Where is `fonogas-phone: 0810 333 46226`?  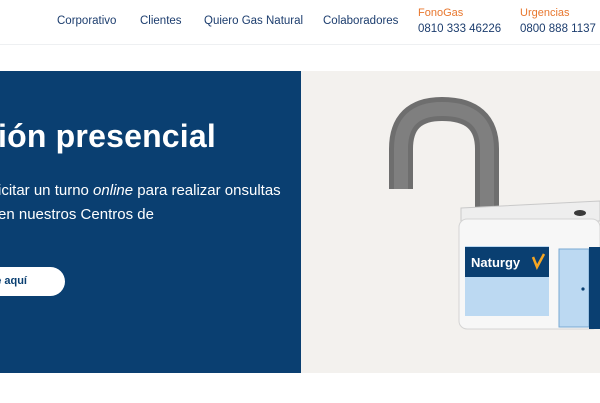 fonogas-phone: 0810 333 46226 is located at coordinates (459, 29).